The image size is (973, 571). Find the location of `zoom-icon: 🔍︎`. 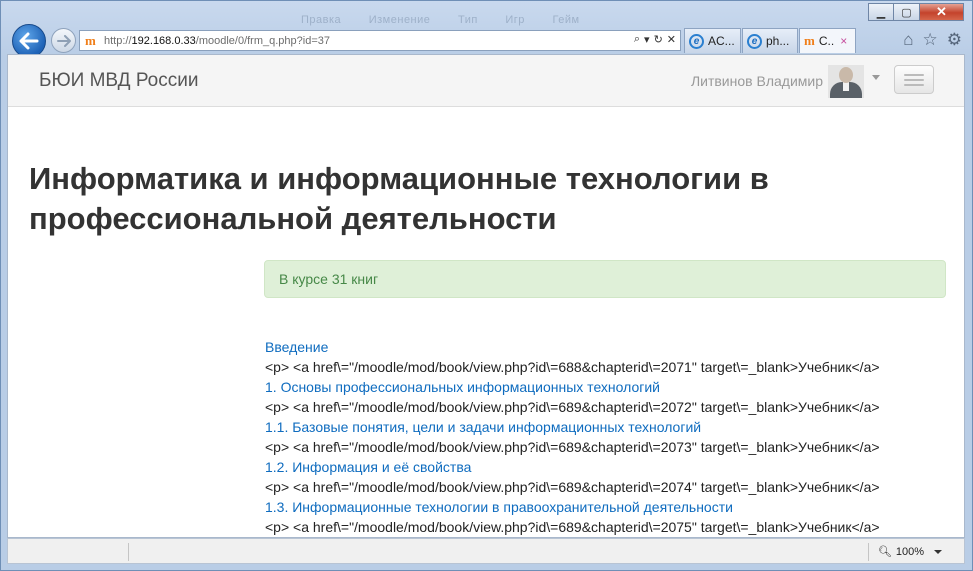

zoom-icon: 🔍︎ is located at coordinates (884, 552).